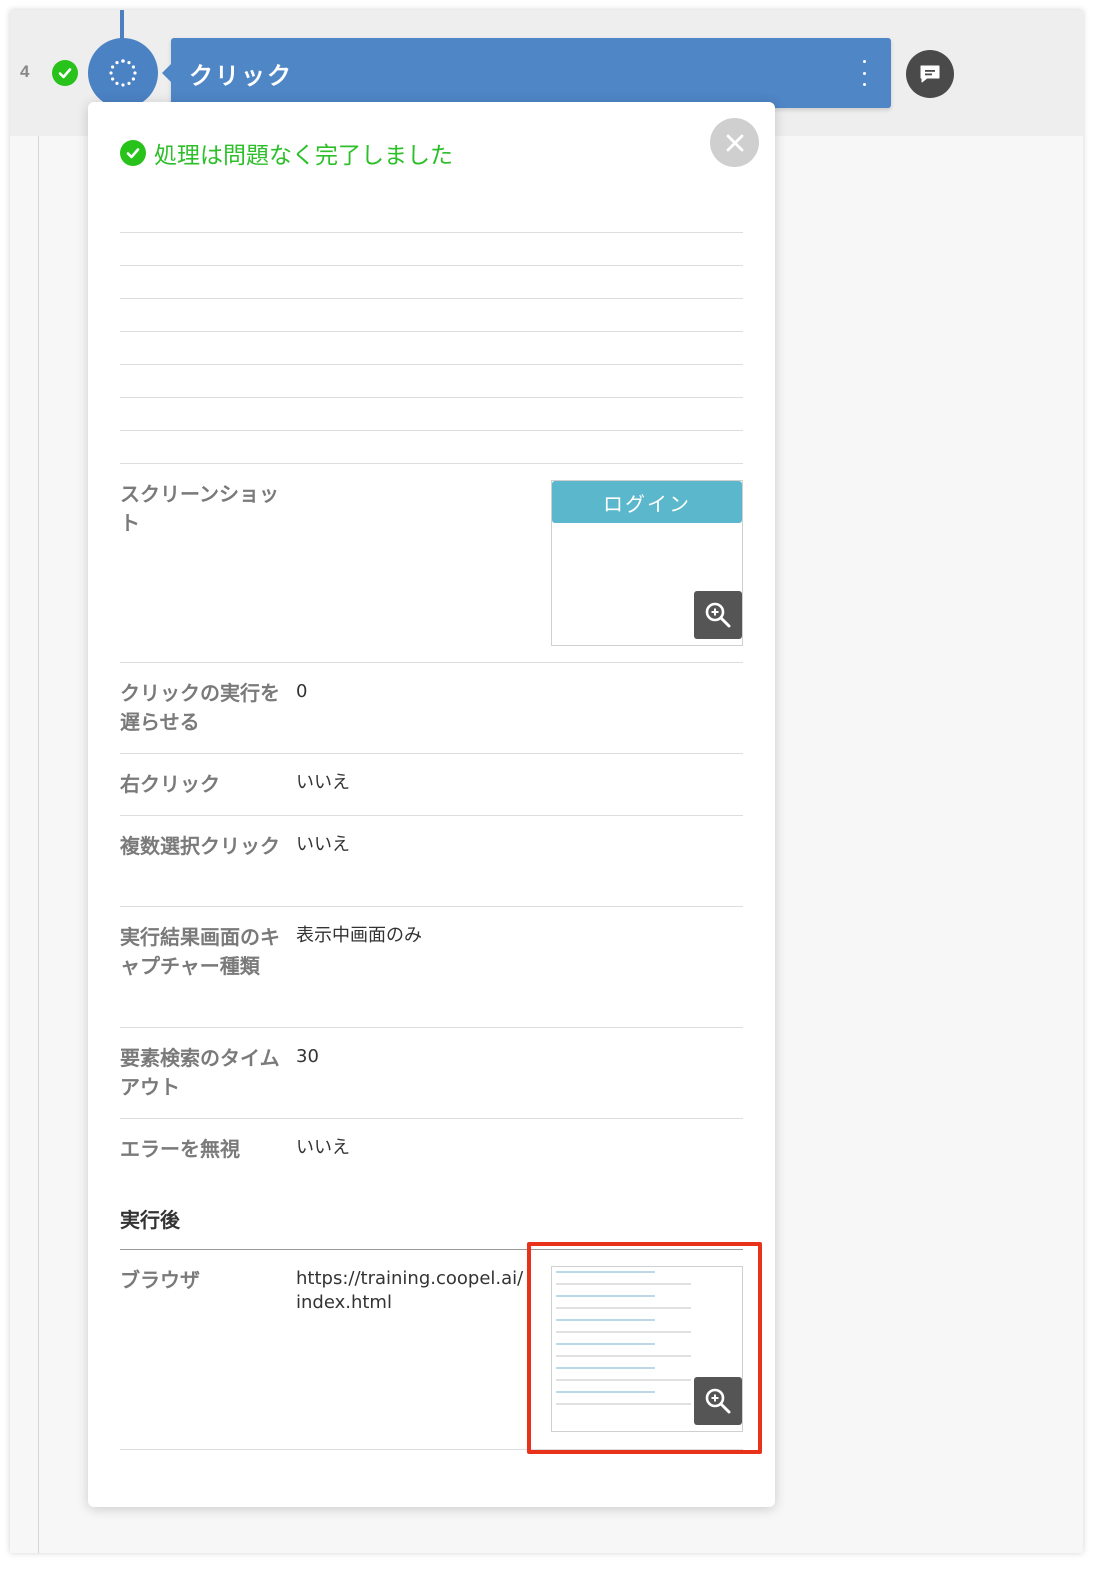 This screenshot has width=1094, height=1569. What do you see at coordinates (734, 142) in the screenshot?
I see `close-icon` at bounding box center [734, 142].